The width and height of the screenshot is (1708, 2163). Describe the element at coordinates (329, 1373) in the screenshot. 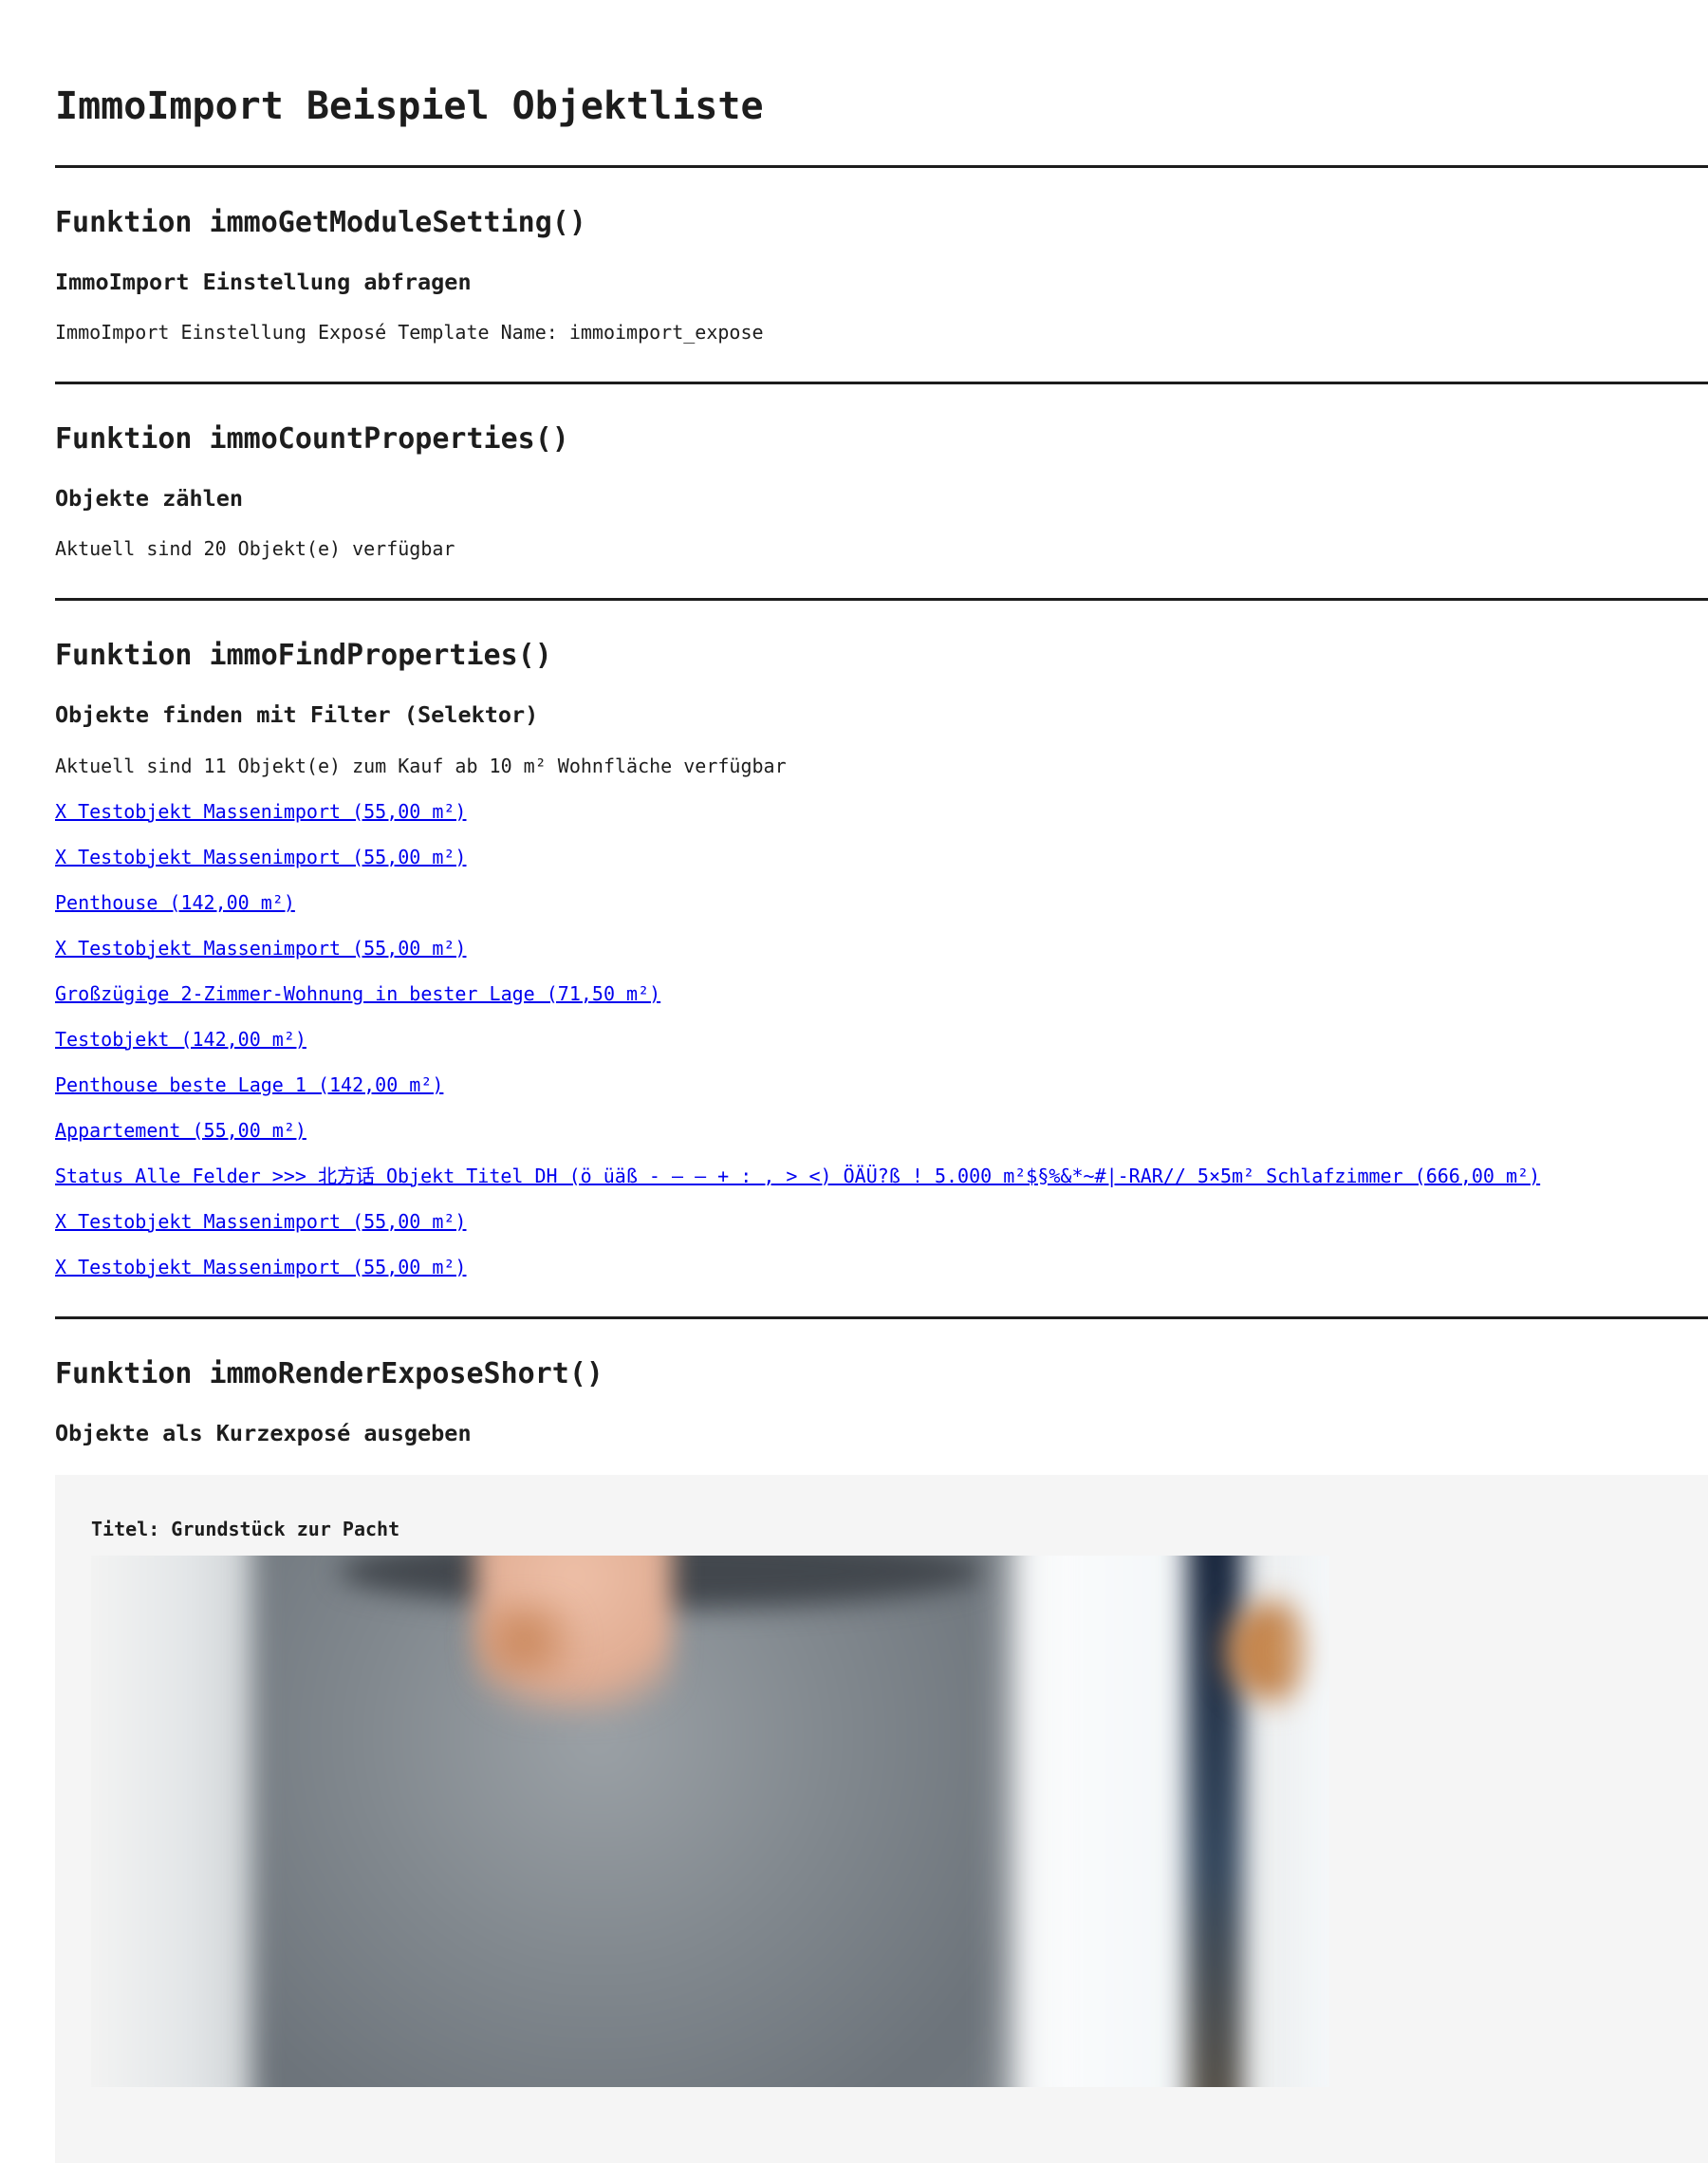

I see `function-heading: Funktion immoRenderExposeShort()` at that location.